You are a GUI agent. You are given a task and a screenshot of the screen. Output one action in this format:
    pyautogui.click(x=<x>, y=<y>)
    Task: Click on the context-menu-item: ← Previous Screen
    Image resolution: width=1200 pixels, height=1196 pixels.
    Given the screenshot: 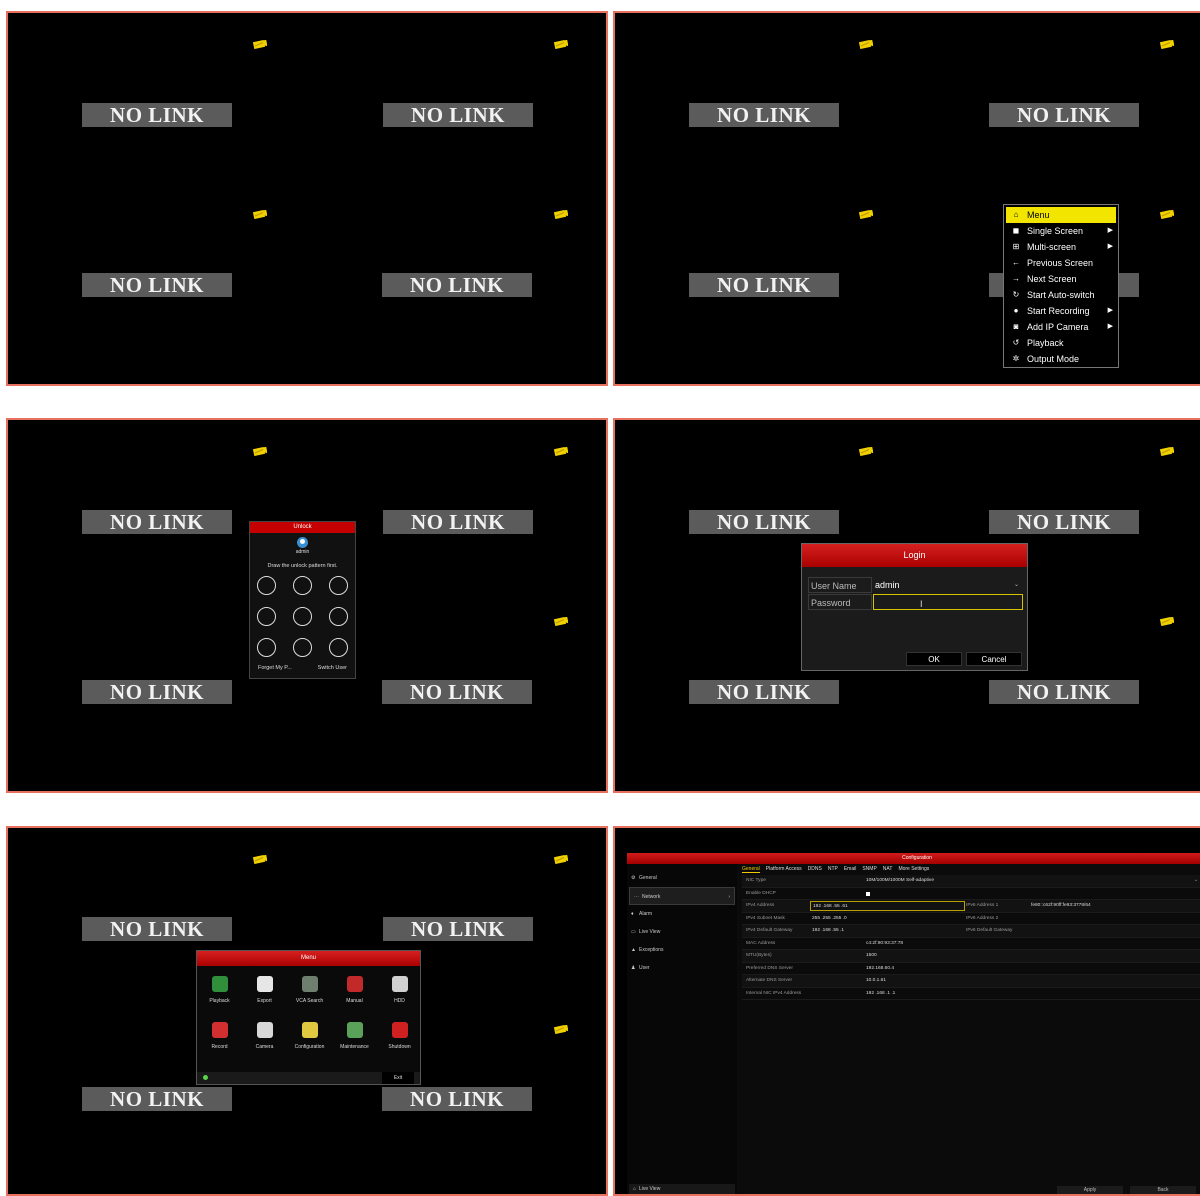 What is the action you would take?
    pyautogui.click(x=1061, y=263)
    